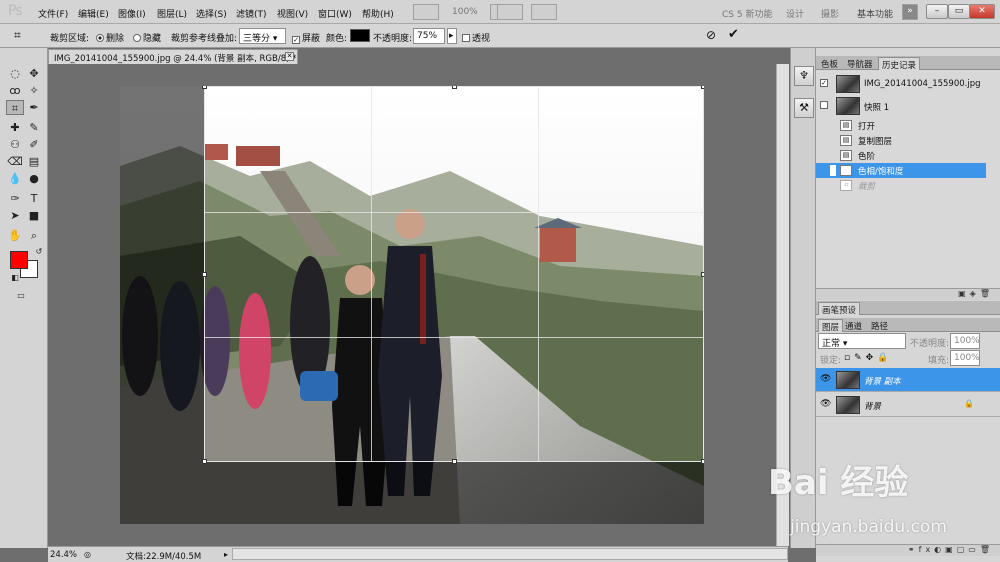 The width and height of the screenshot is (1000, 562). What do you see at coordinates (465, 12) in the screenshot?
I see `zoom-level: 100%` at bounding box center [465, 12].